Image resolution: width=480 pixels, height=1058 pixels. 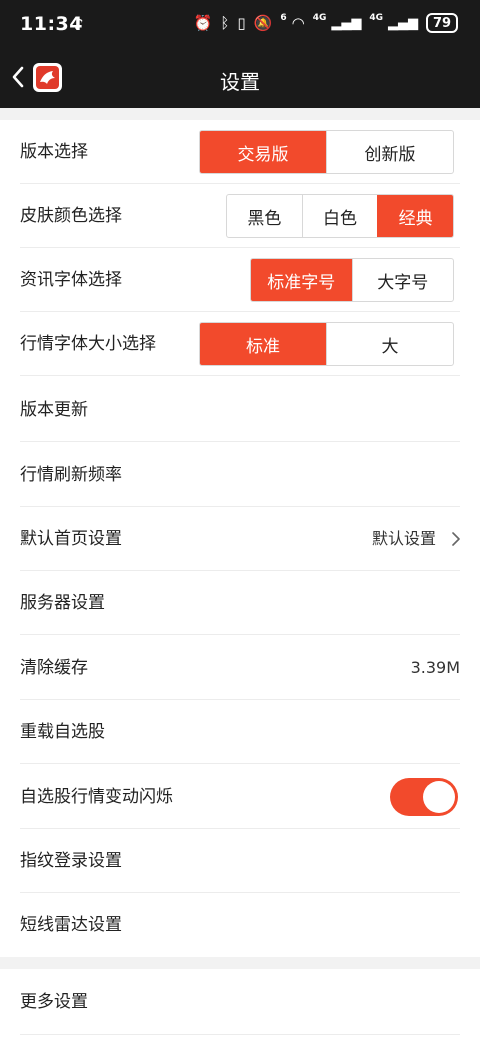 I want to click on news-font-option-large: 大字号, so click(x=402, y=280).